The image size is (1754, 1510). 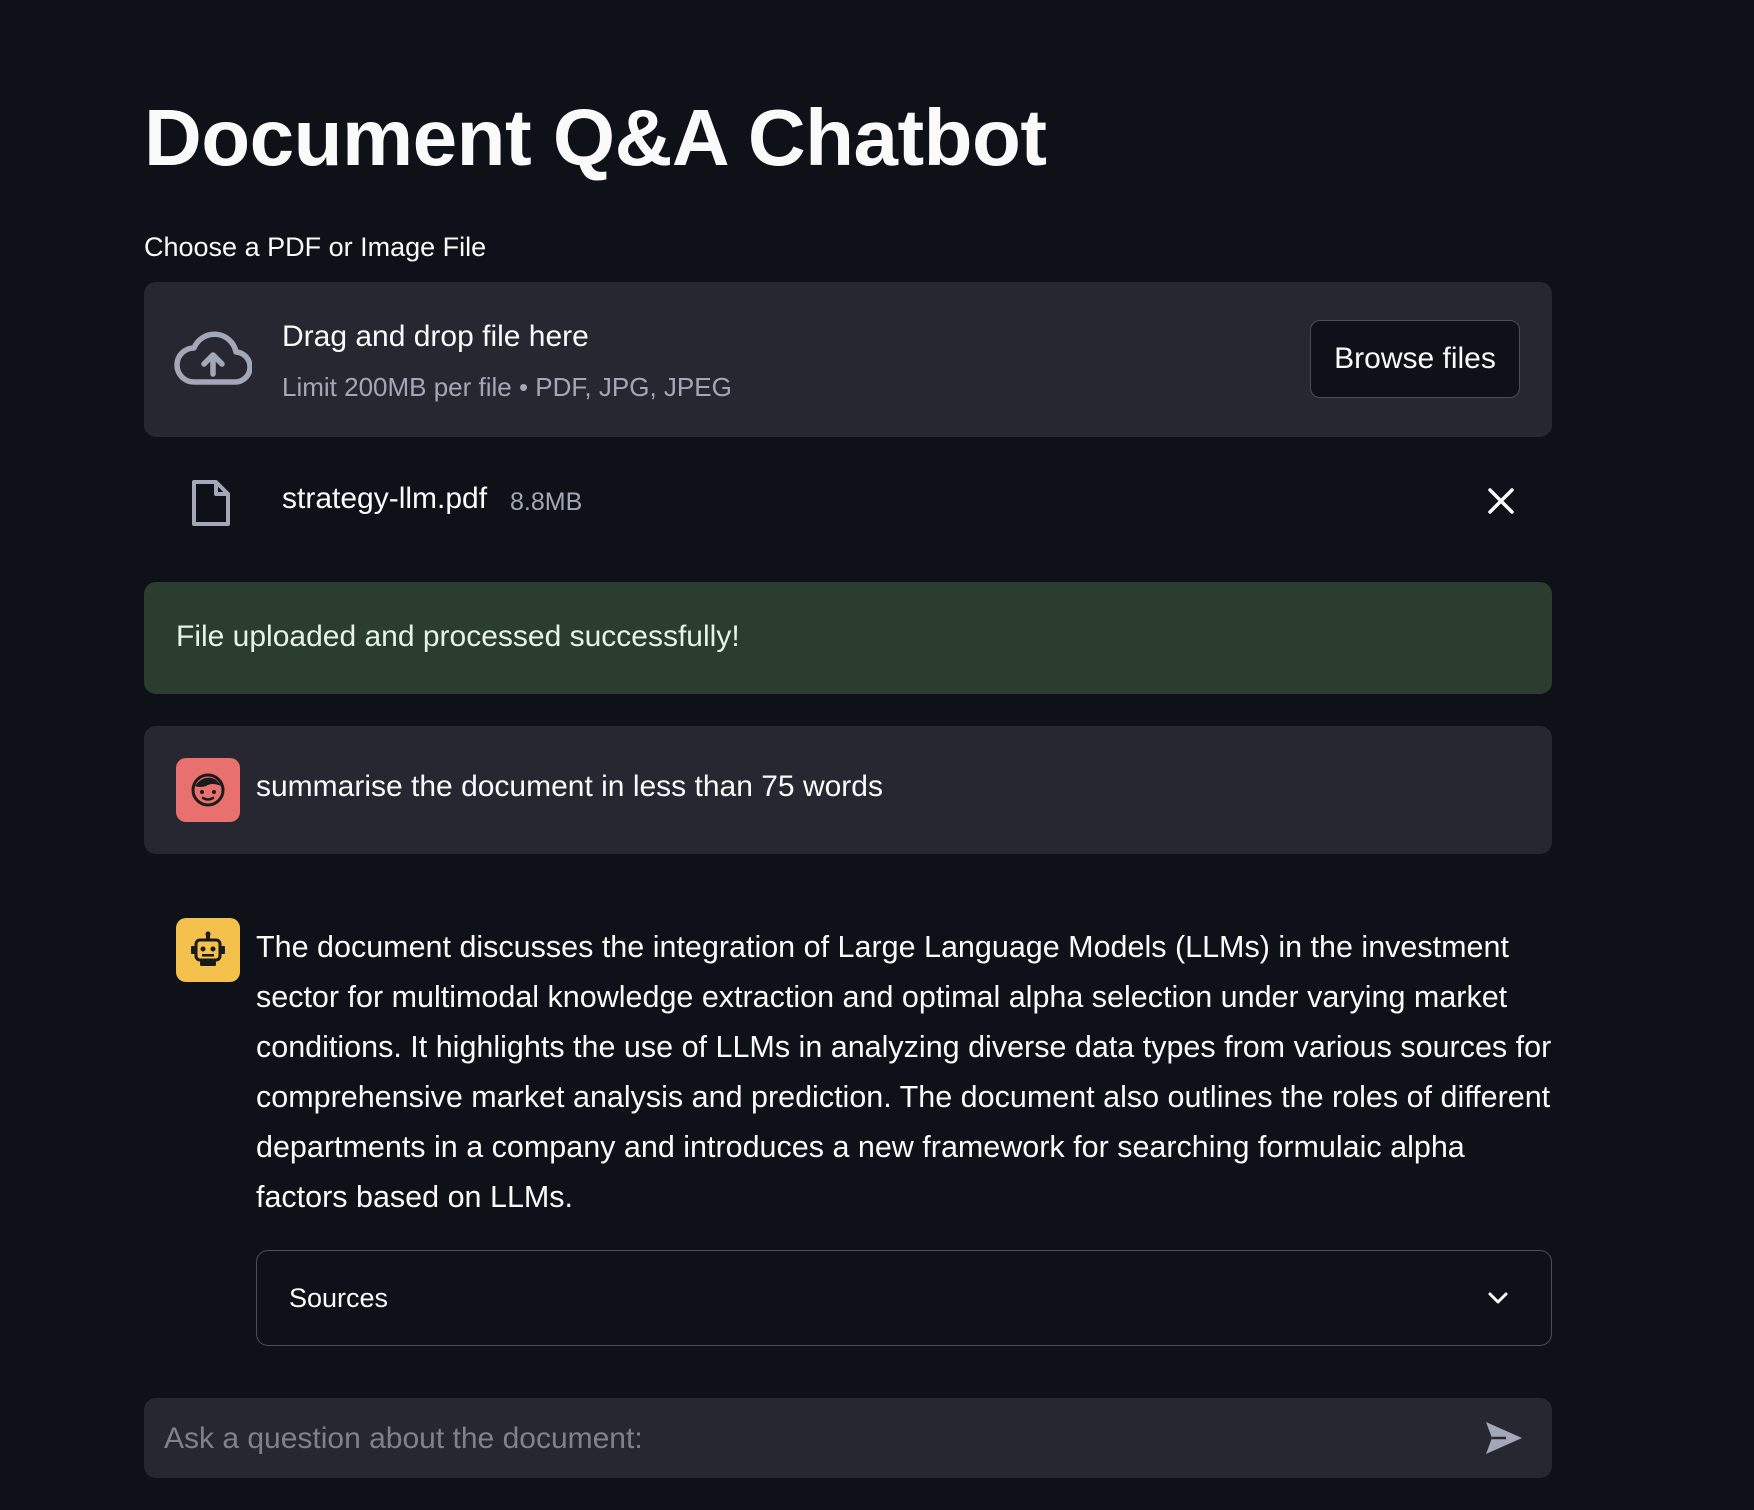 I want to click on user-avatar, so click(x=208, y=790).